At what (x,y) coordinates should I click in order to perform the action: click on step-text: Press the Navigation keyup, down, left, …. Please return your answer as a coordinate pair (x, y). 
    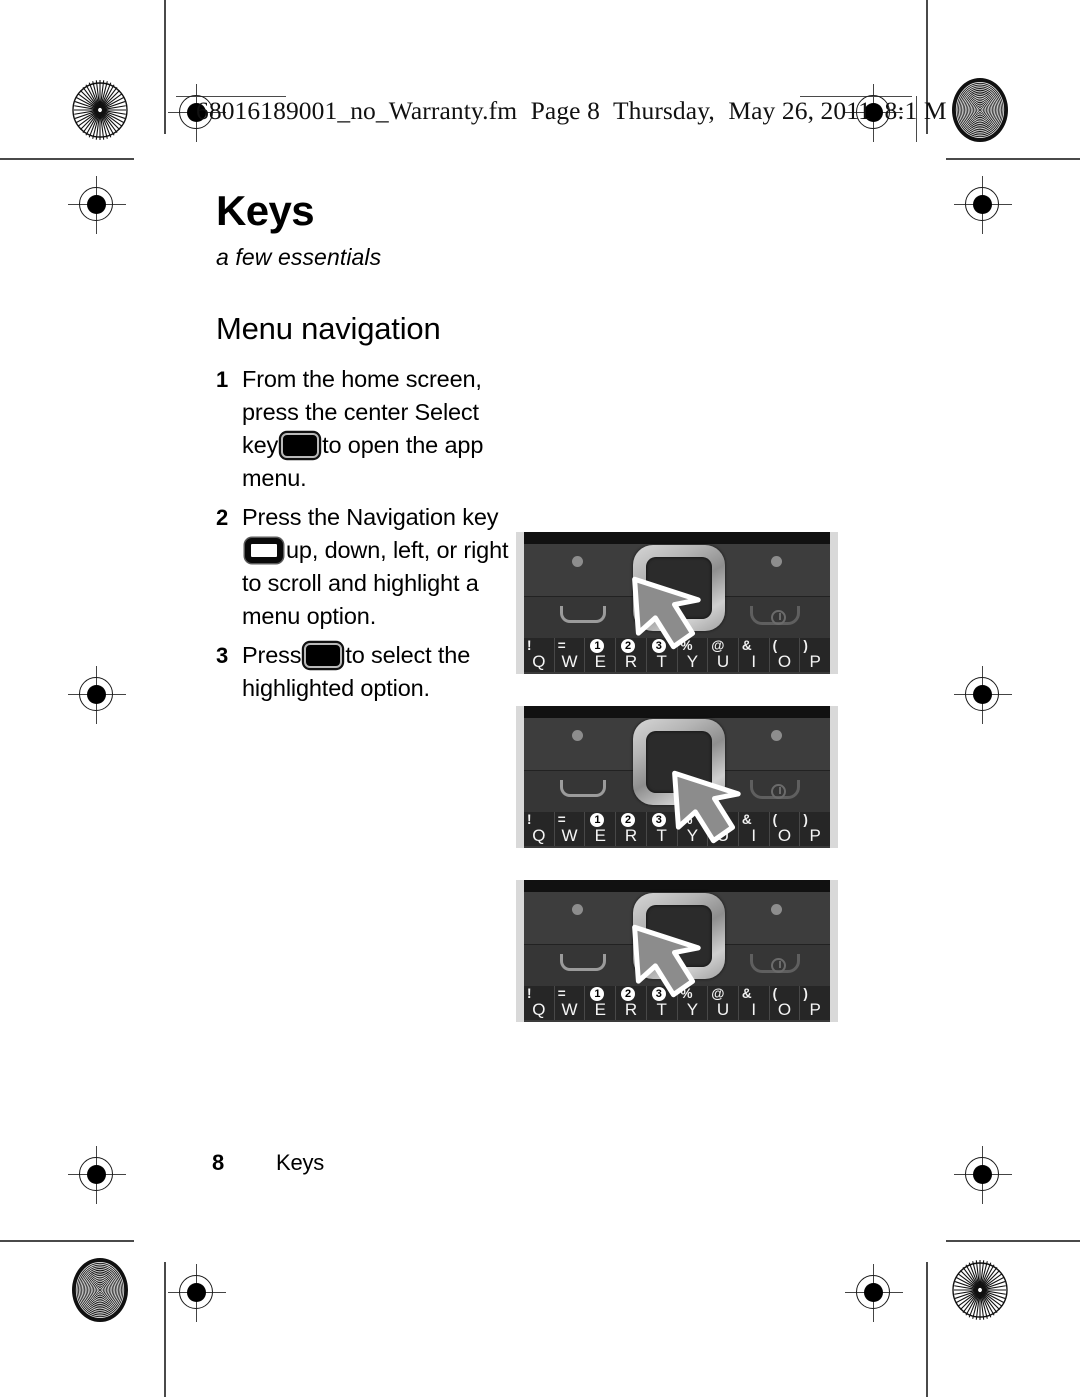
    Looking at the image, I should click on (379, 567).